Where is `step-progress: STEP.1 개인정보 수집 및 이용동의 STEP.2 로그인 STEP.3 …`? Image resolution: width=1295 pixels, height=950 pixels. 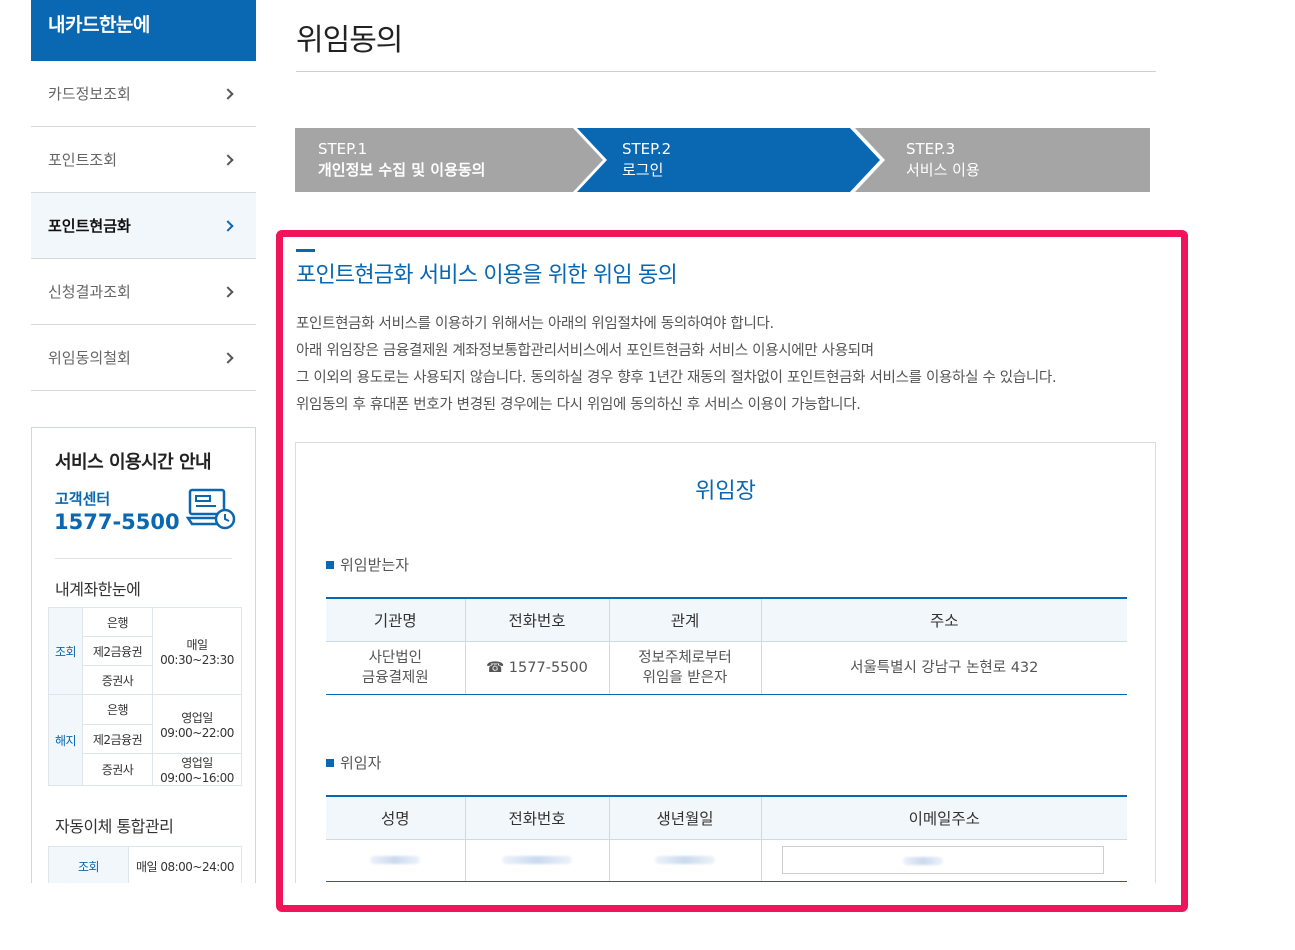 step-progress: STEP.1 개인정보 수집 및 이용동의 STEP.2 로그인 STEP.3 … is located at coordinates (722, 160).